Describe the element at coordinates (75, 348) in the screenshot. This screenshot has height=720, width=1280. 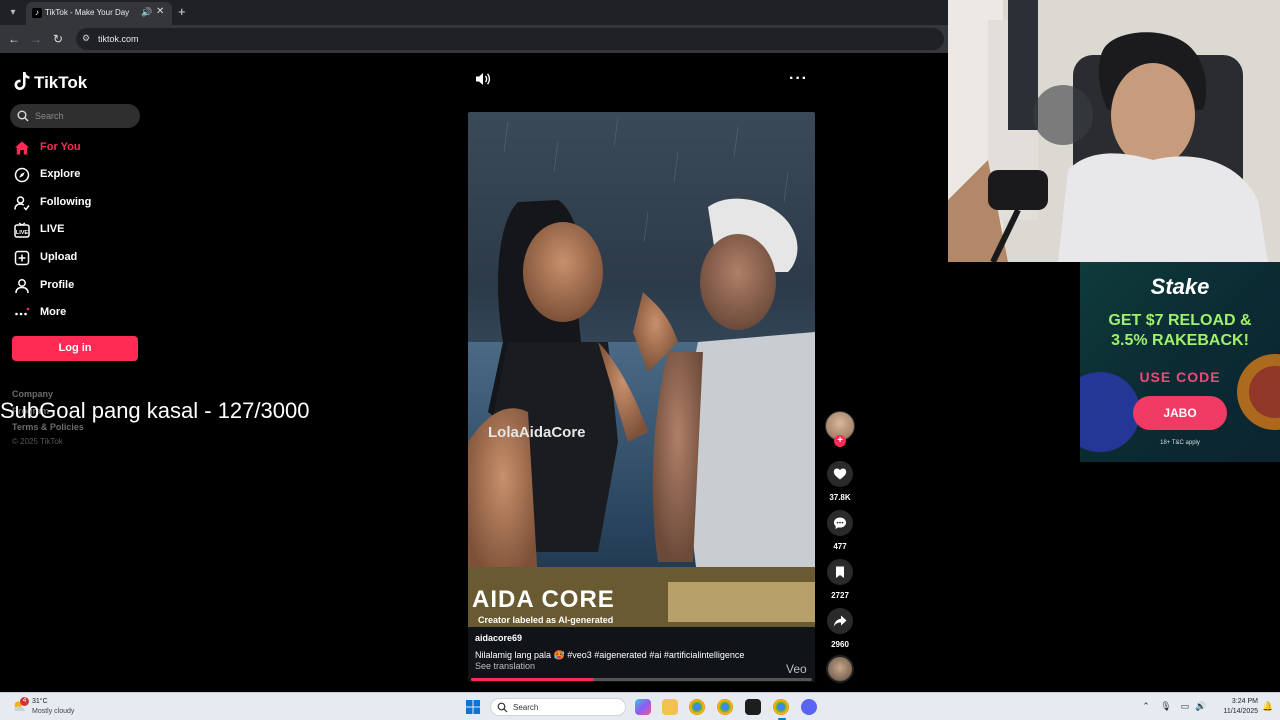
I see `login-button: Log in` at that location.